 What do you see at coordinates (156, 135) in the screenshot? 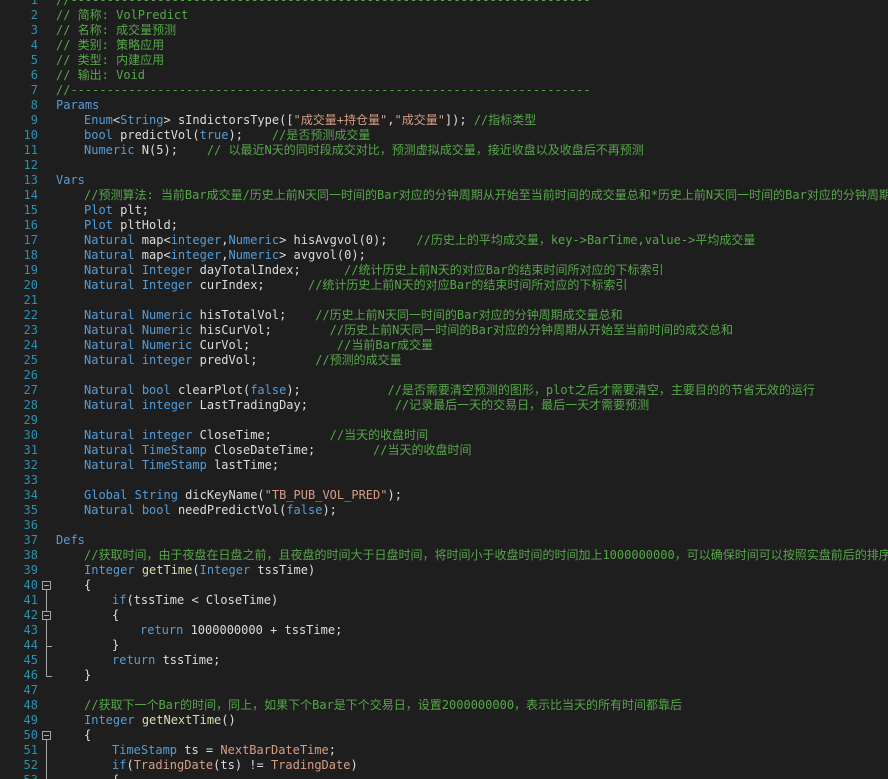
I see `code-token-identifier: predictVol(` at bounding box center [156, 135].